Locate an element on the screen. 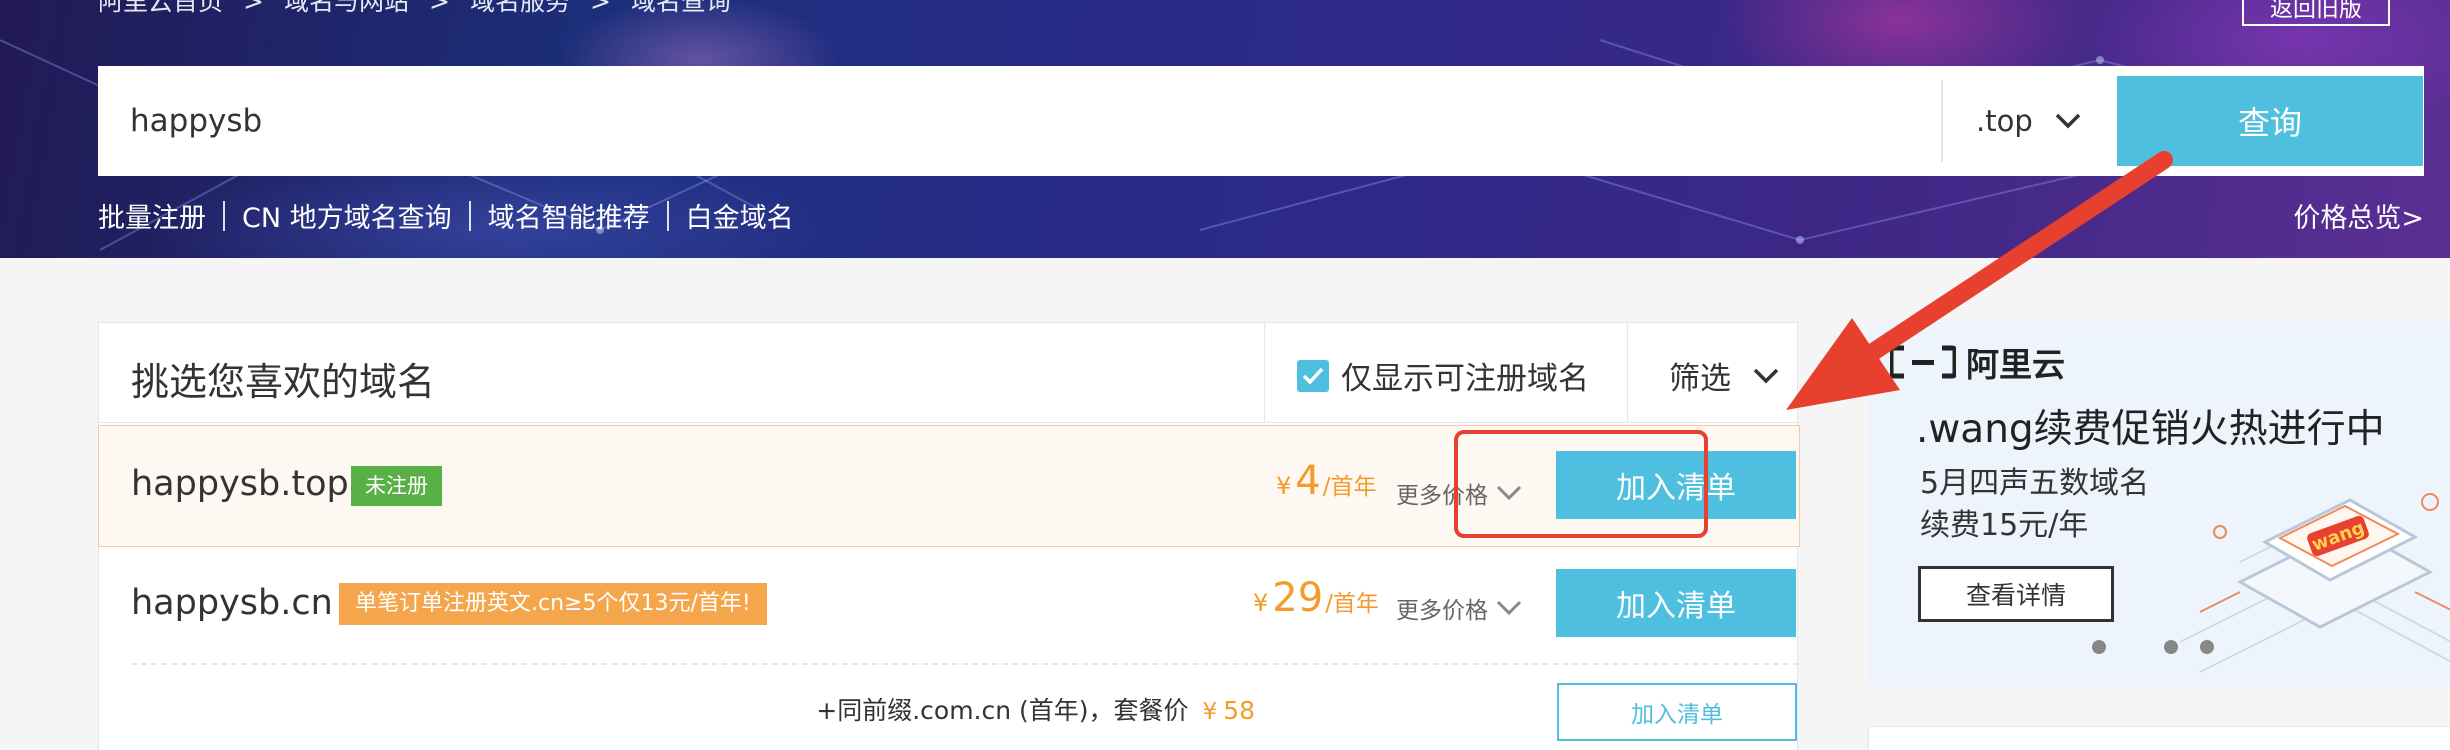 The height and width of the screenshot is (750, 2450). available-only-checkbox is located at coordinates (1313, 375).